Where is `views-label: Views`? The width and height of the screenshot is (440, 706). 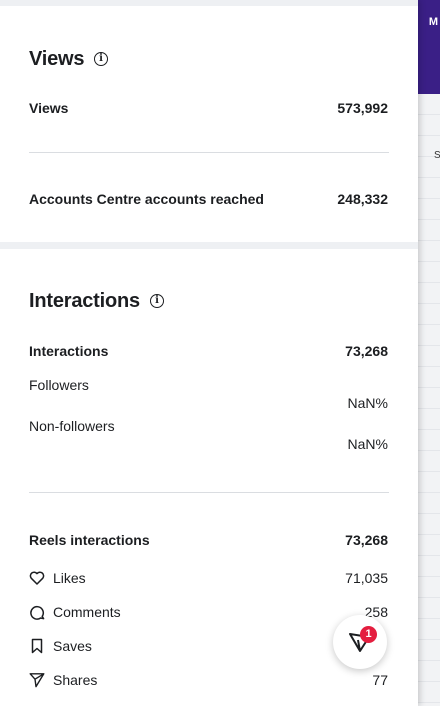 views-label: Views is located at coordinates (49, 108).